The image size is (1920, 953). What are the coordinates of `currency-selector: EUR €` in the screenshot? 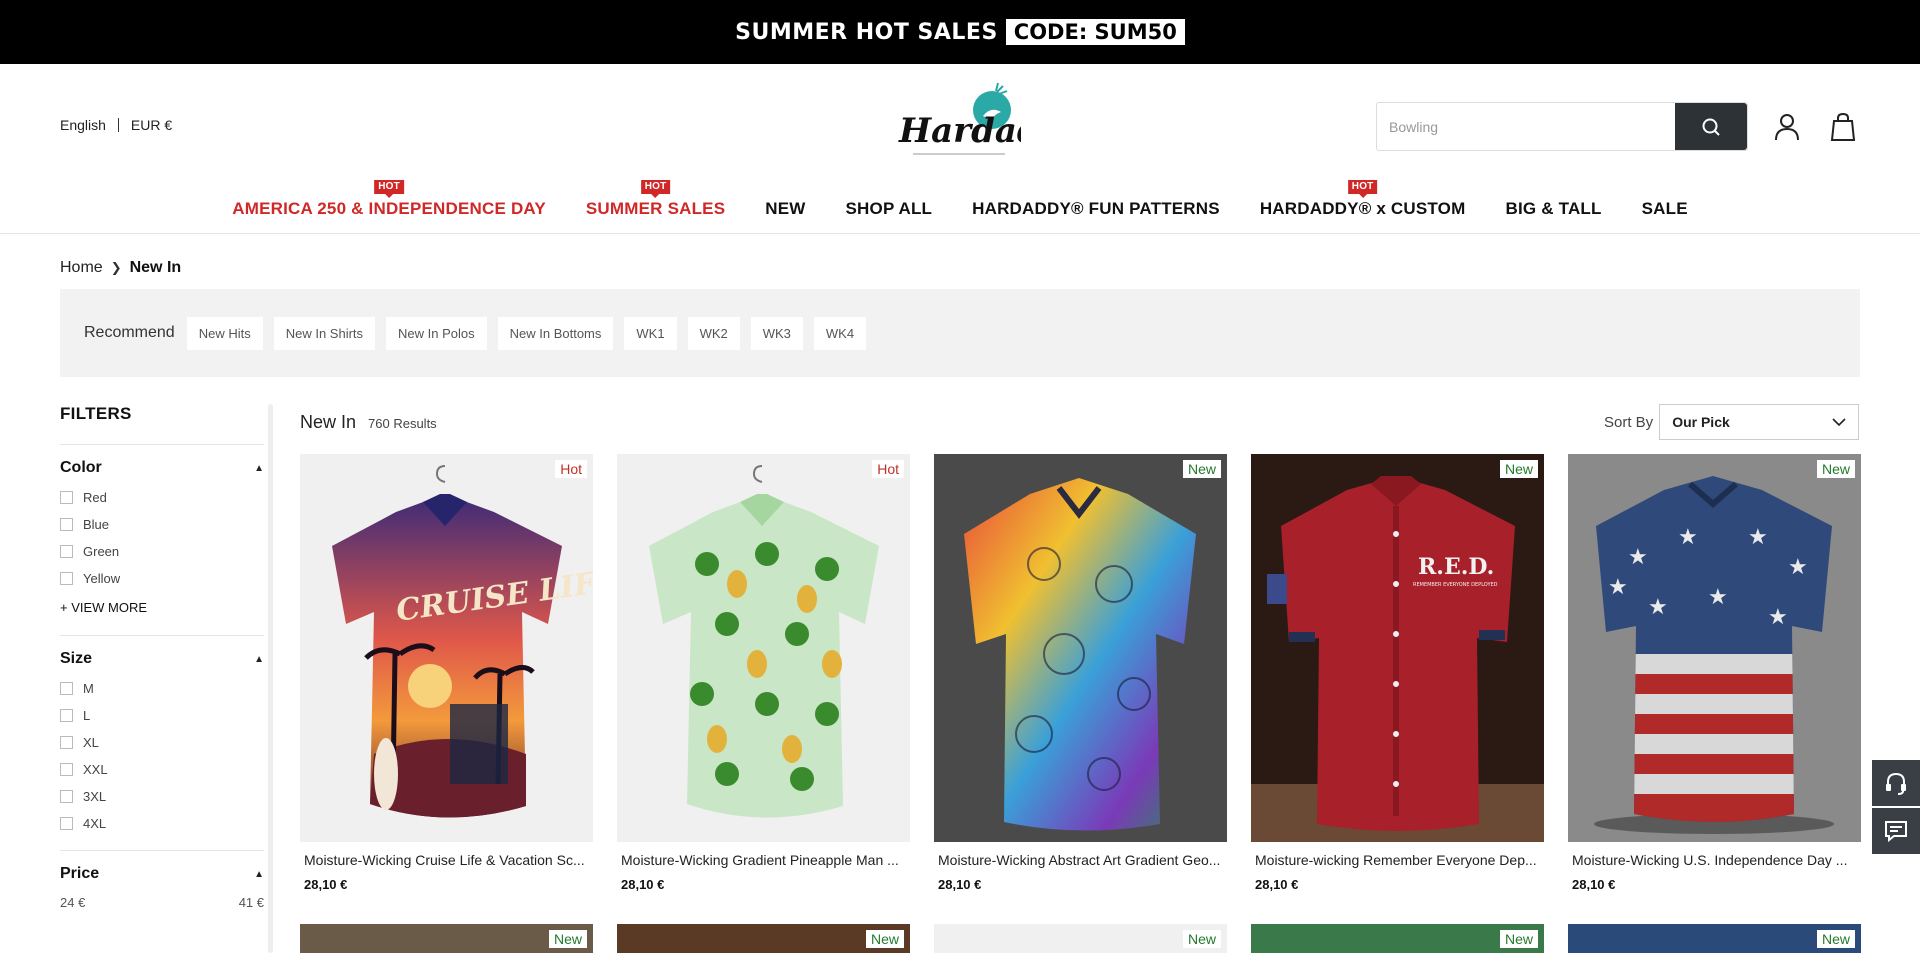 It's located at (151, 125).